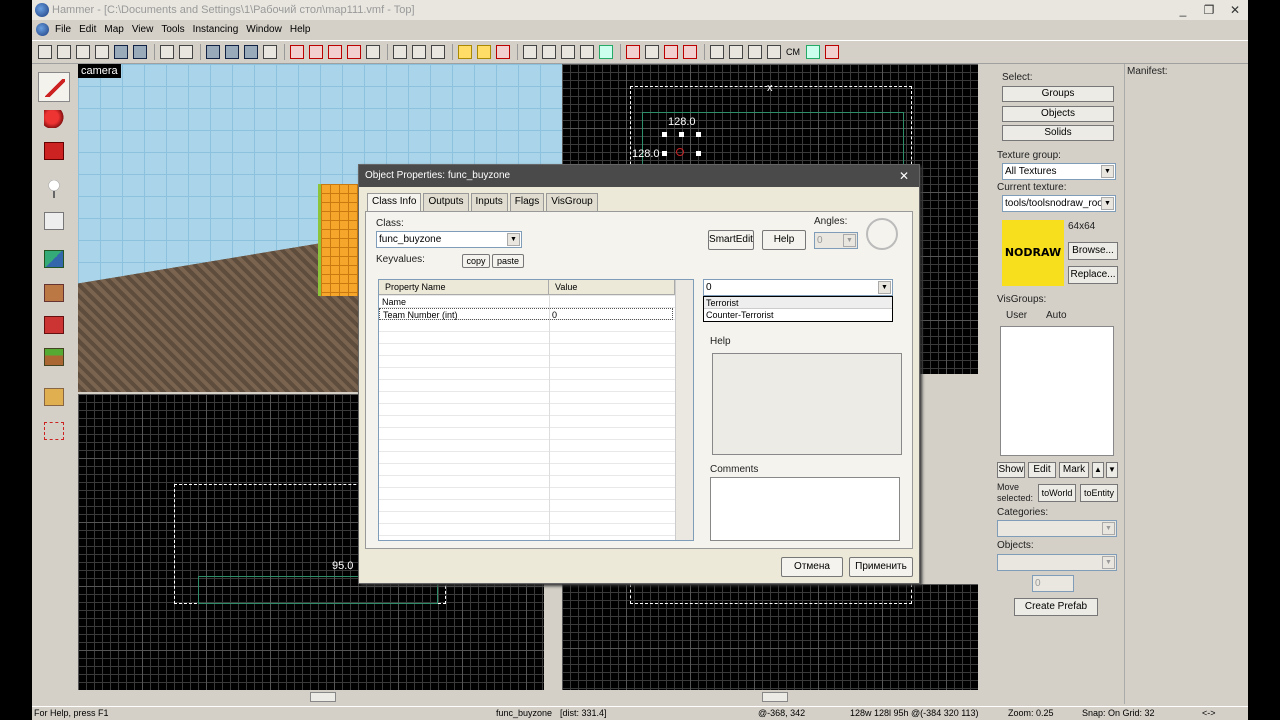 The width and height of the screenshot is (1280, 720). What do you see at coordinates (373, 52) in the screenshot?
I see `brush-grey-icon` at bounding box center [373, 52].